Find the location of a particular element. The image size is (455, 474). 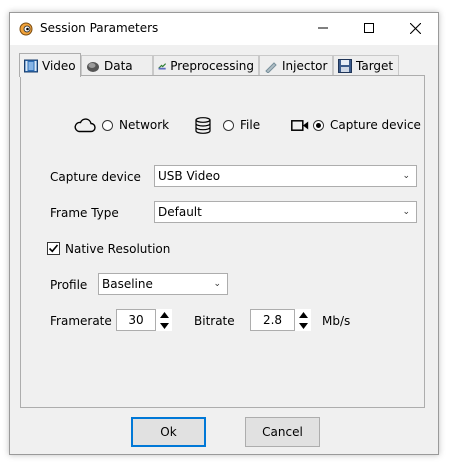

profile-value: Baseline is located at coordinates (127, 284).